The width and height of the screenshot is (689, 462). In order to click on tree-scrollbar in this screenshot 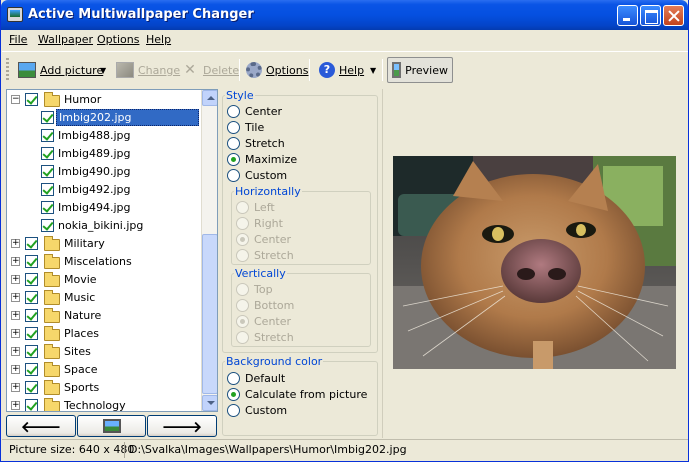, I will do `click(209, 250)`.